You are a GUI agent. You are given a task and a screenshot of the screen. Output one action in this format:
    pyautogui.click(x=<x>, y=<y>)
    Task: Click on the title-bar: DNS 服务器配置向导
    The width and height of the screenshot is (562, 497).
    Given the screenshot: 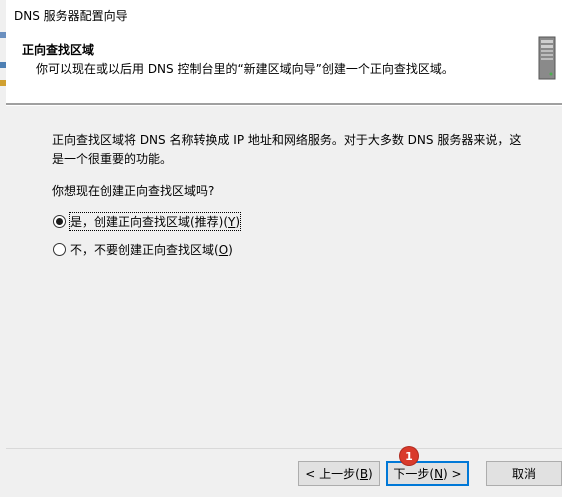 What is the action you would take?
    pyautogui.click(x=284, y=15)
    